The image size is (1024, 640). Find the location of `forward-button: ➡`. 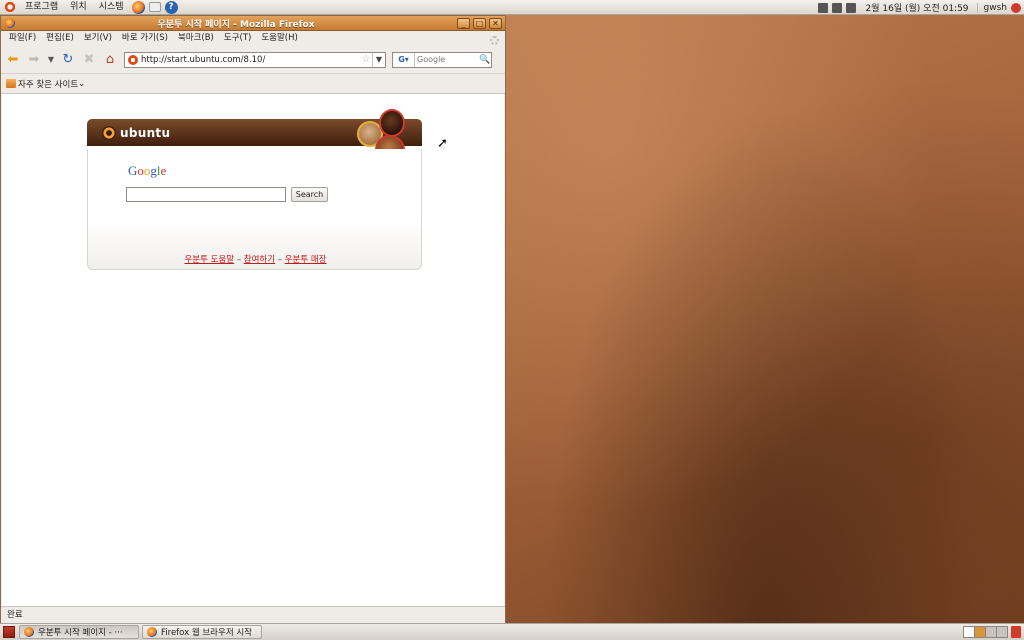

forward-button: ➡ is located at coordinates (34, 60).